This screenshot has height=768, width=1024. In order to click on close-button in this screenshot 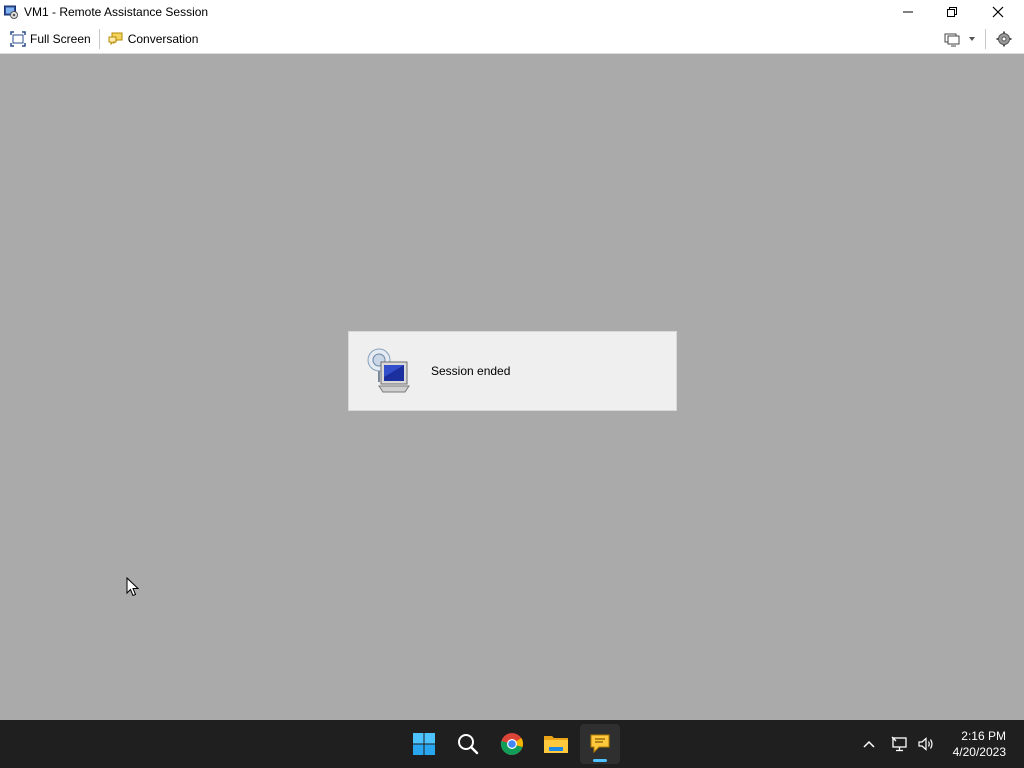, I will do `click(998, 12)`.